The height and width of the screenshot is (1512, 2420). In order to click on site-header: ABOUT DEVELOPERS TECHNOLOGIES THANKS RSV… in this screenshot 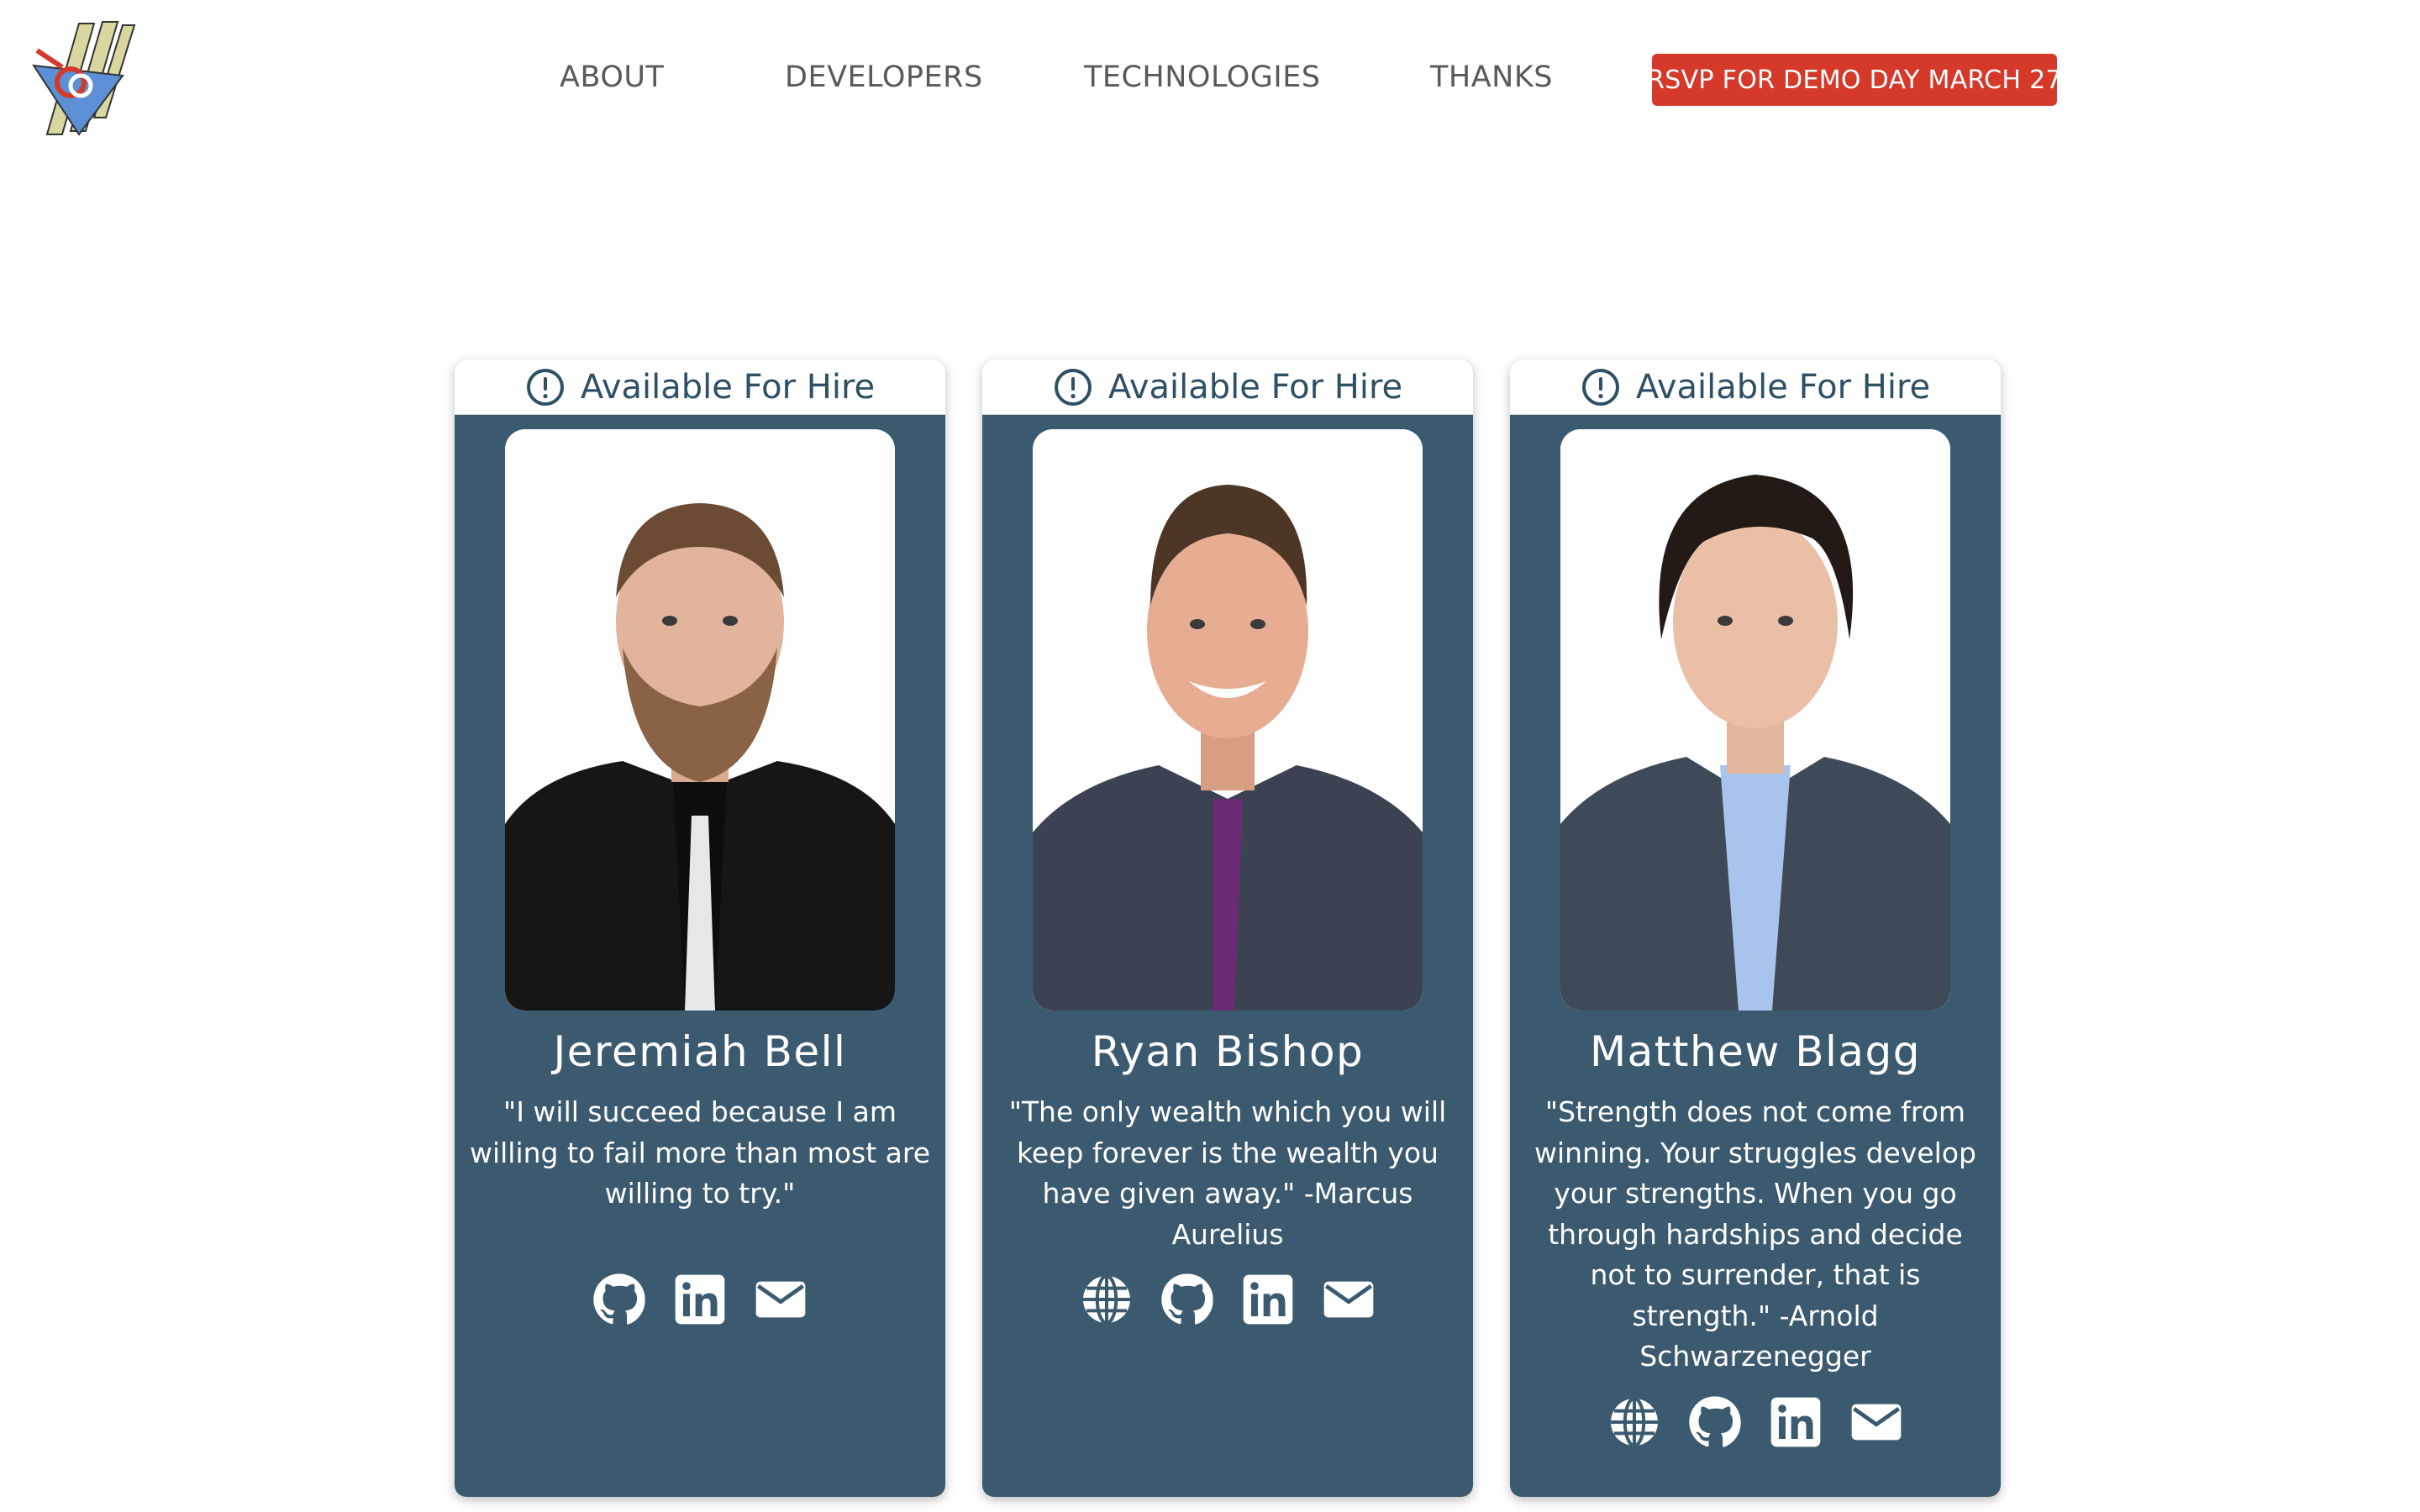, I will do `click(1210, 80)`.